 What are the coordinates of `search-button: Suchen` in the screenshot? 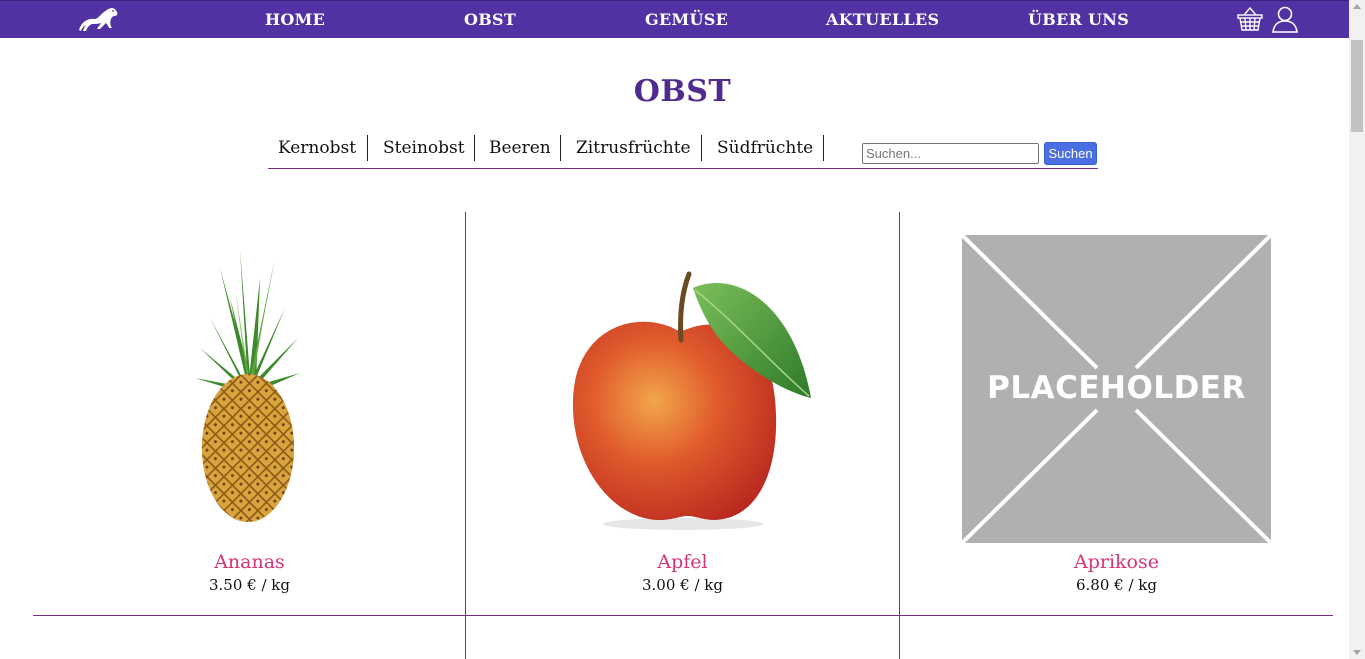 It's located at (1070, 153).